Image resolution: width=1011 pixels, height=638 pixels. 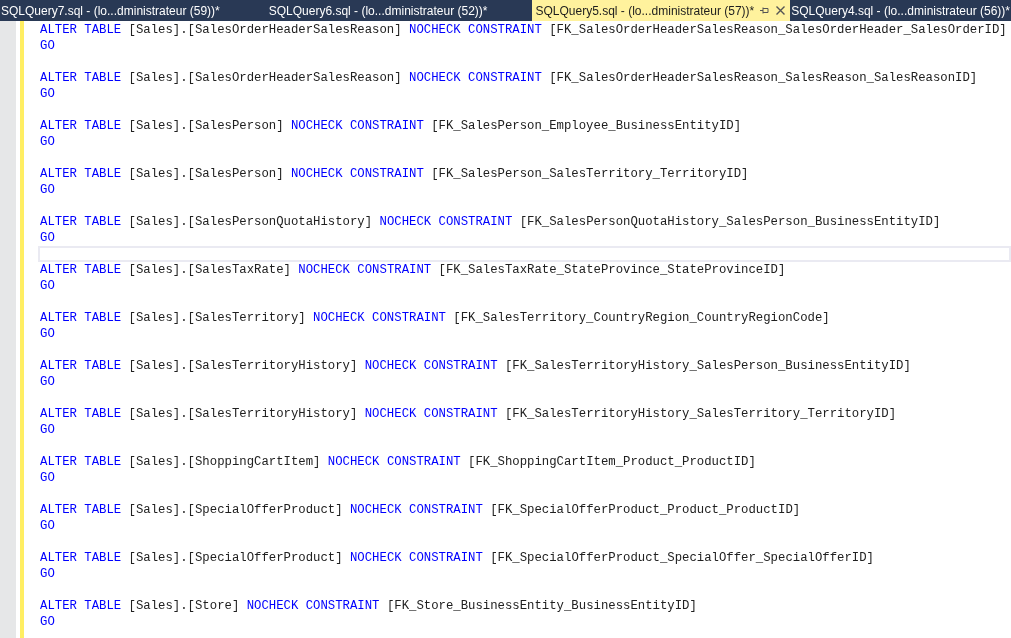 What do you see at coordinates (369, 606) in the screenshot?
I see `code-line: ALTER TABLE [Sales].[Store] NOCHECK CONSTRAINT [FK_Store_BusinessEntity_BusinessEntityID]` at bounding box center [369, 606].